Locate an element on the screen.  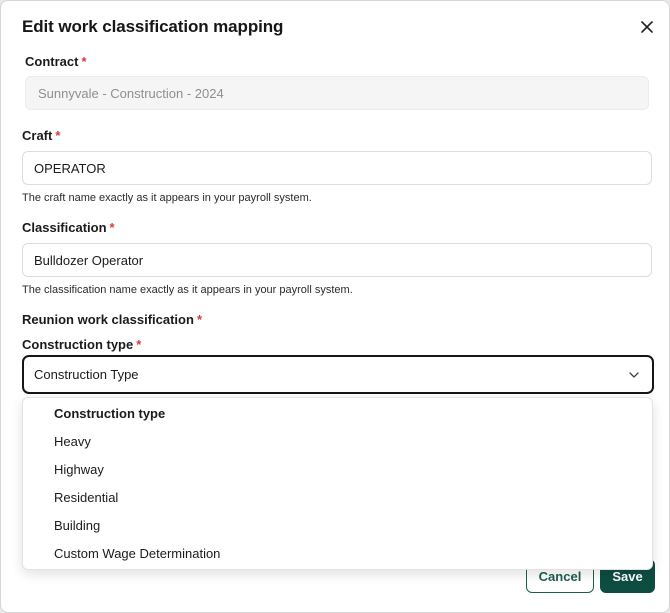
craft-label: Craft * is located at coordinates (41, 135).